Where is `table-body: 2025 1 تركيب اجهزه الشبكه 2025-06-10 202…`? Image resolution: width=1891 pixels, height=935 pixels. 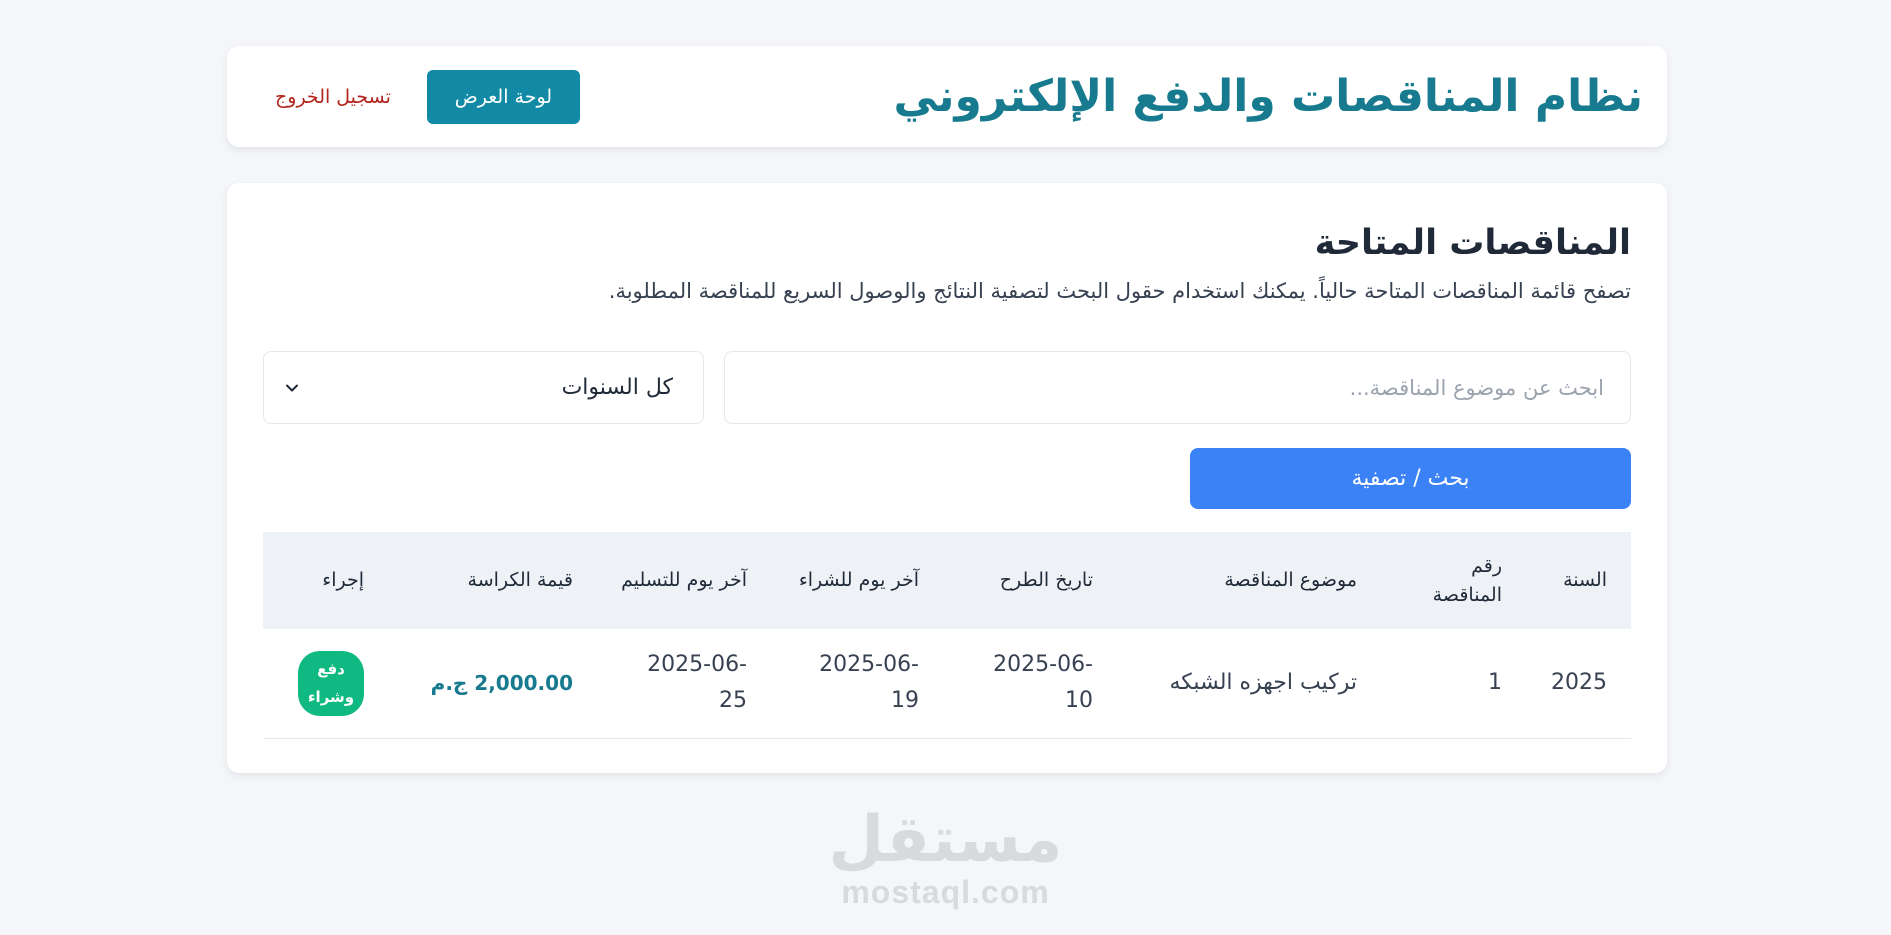
table-body: 2025 1 تركيب اجهزه الشبكه 2025-06-10 202… is located at coordinates (947, 683).